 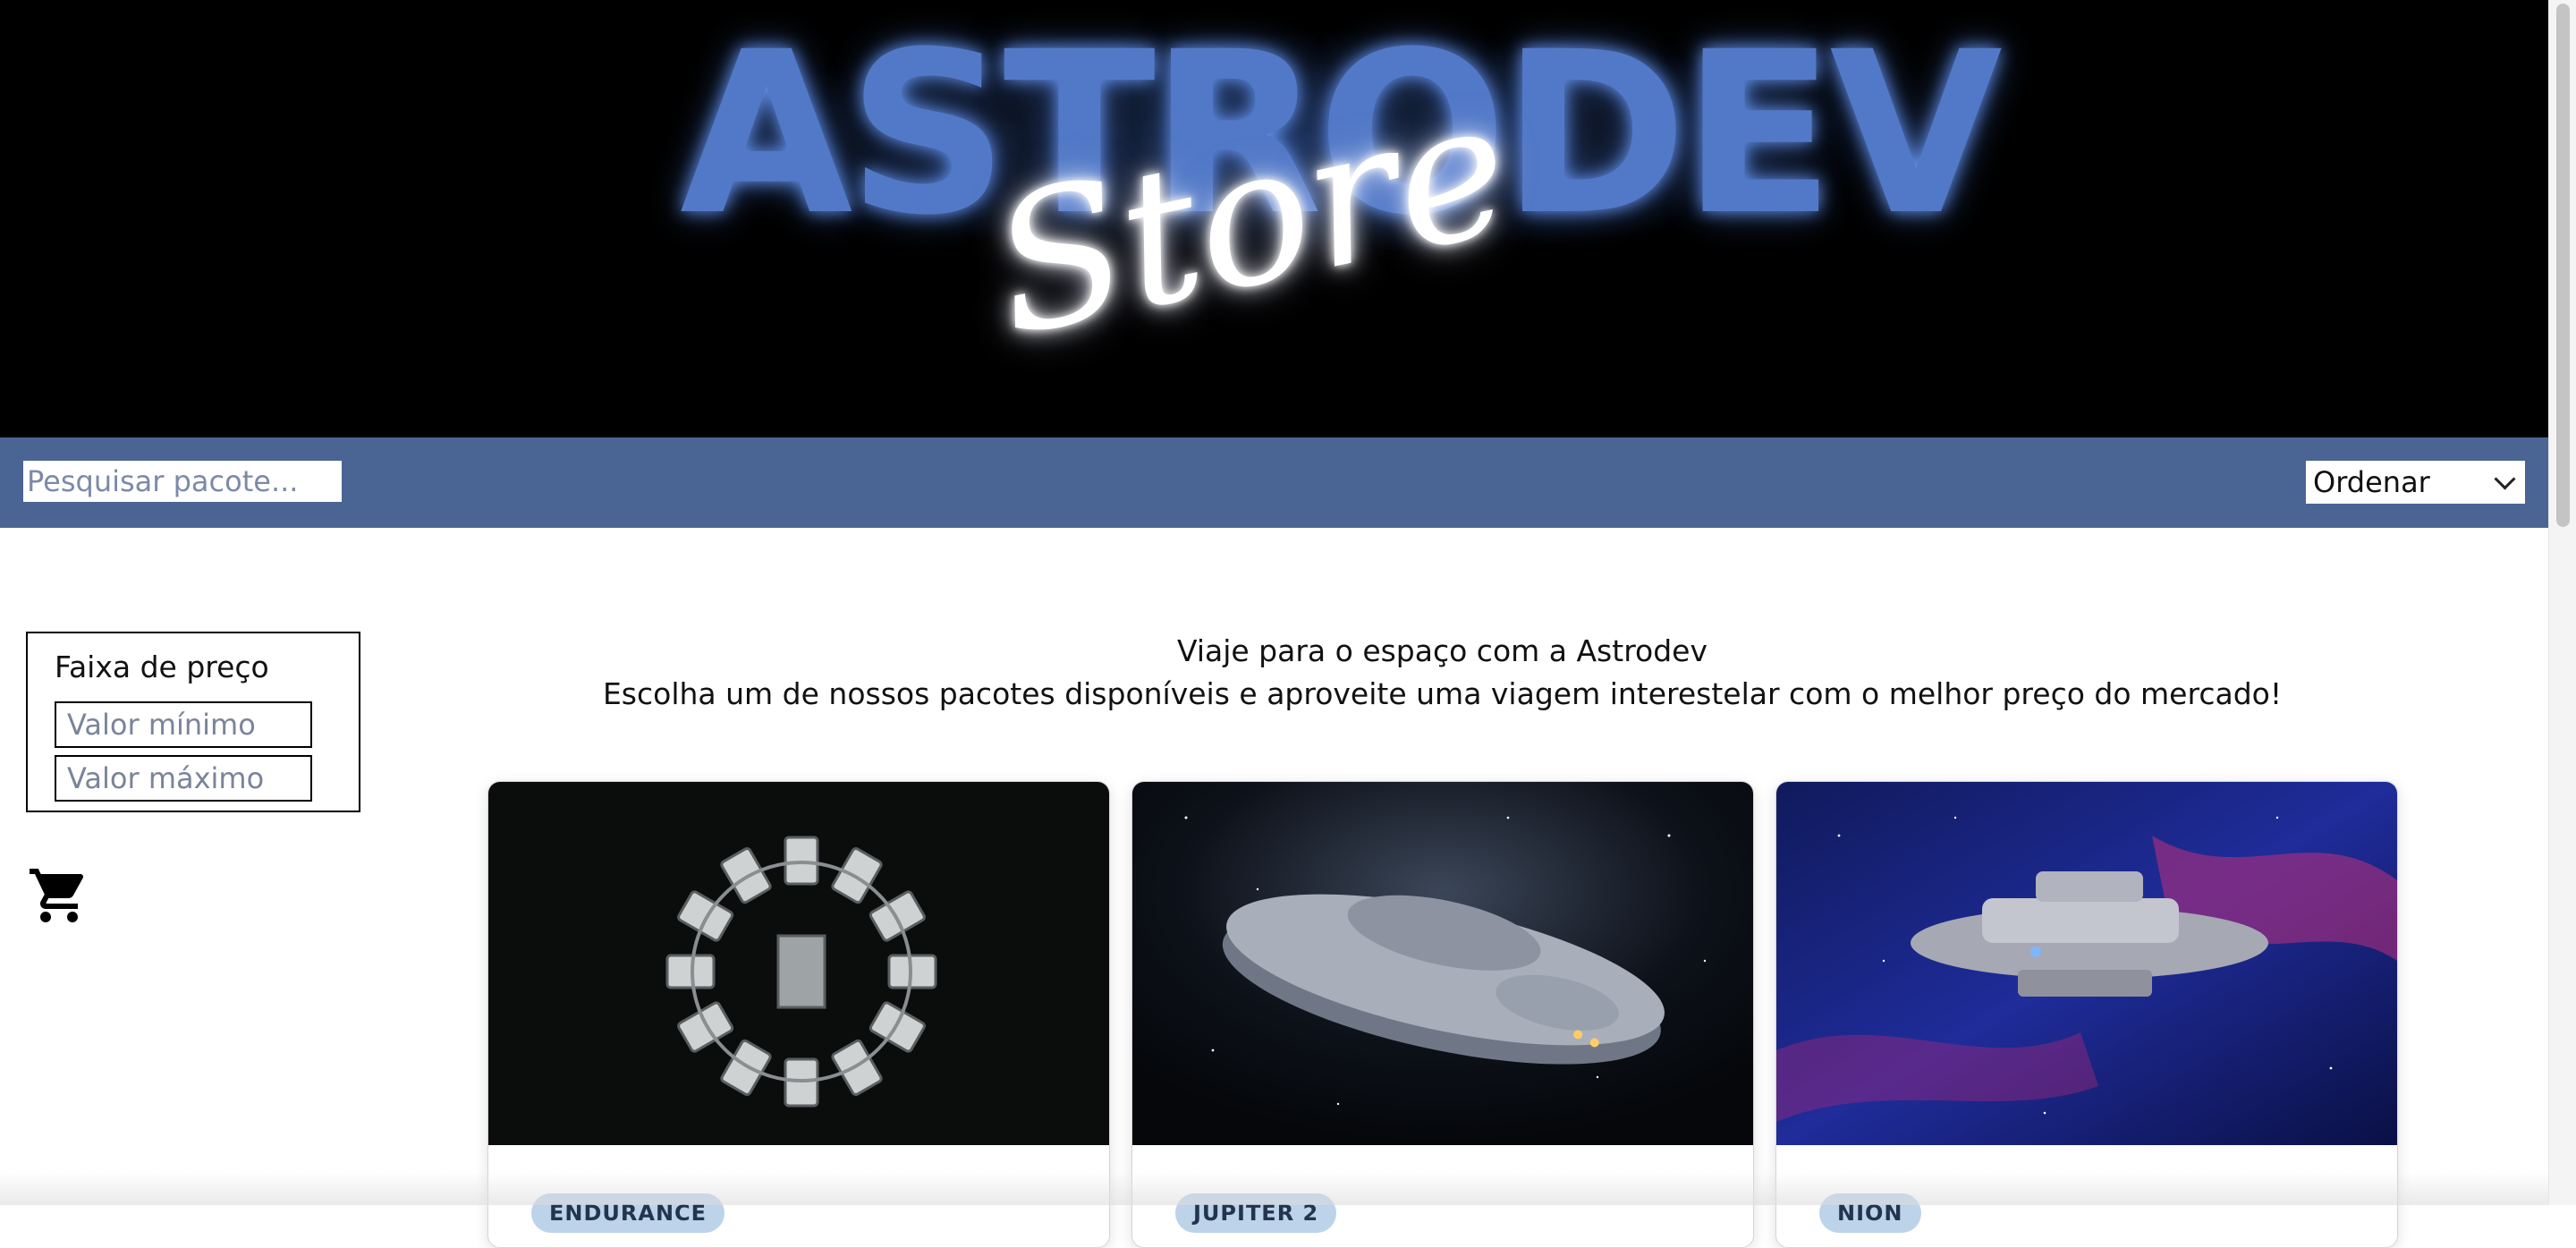 What do you see at coordinates (1274, 482) in the screenshot?
I see `toolbar: Ordenar` at bounding box center [1274, 482].